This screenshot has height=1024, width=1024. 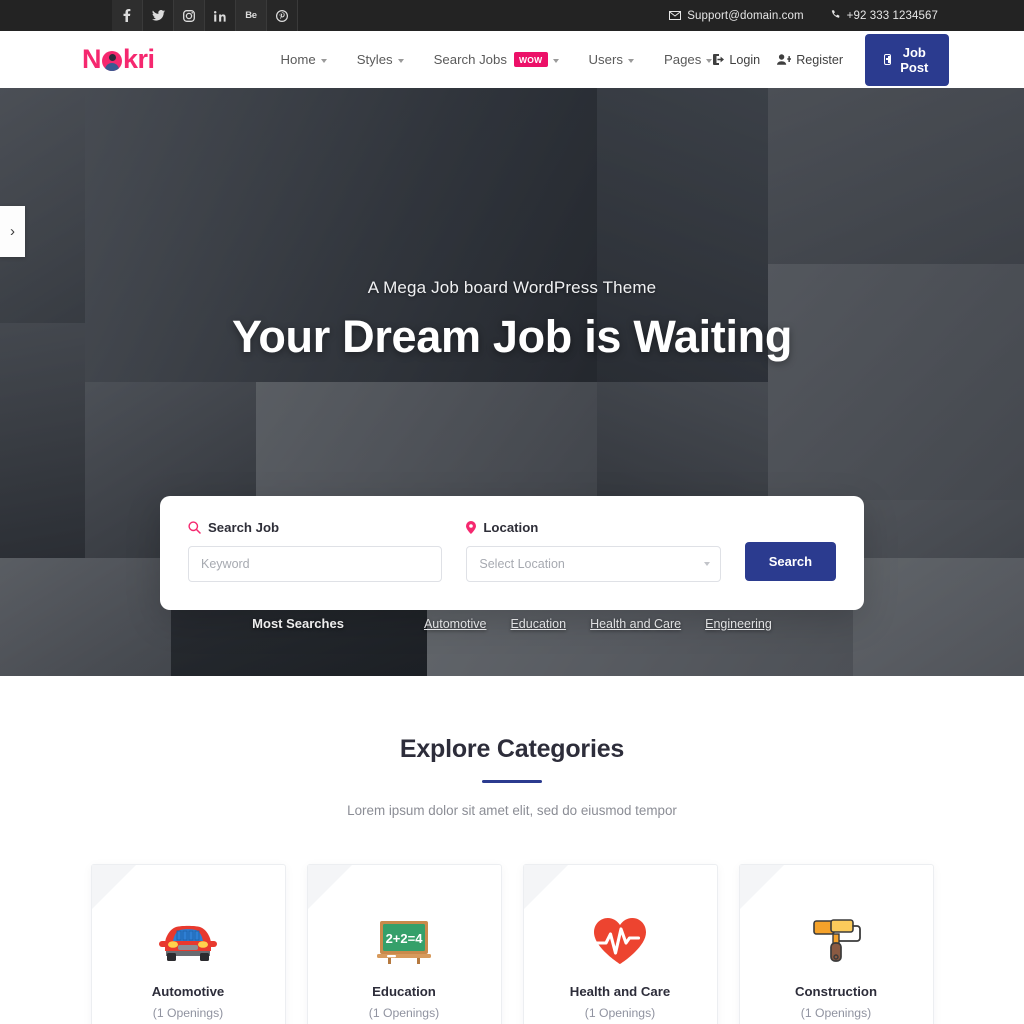 I want to click on category-card-automotive: Automotive (1 Openings), so click(x=188, y=944).